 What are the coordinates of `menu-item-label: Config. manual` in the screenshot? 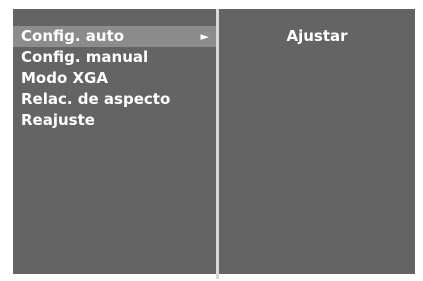 It's located at (85, 57).